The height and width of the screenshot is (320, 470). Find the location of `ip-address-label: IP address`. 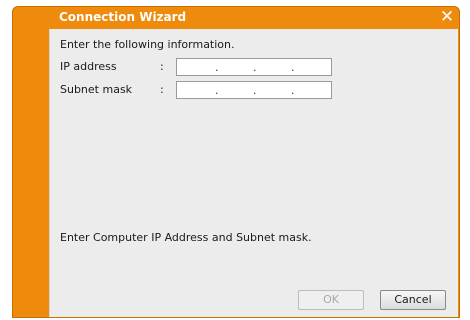

ip-address-label: IP address is located at coordinates (88, 66).